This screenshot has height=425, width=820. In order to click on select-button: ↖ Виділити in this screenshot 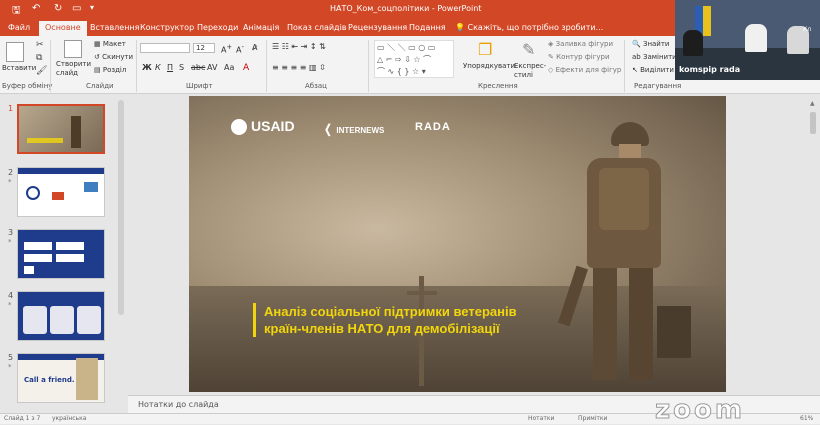, I will do `click(653, 70)`.